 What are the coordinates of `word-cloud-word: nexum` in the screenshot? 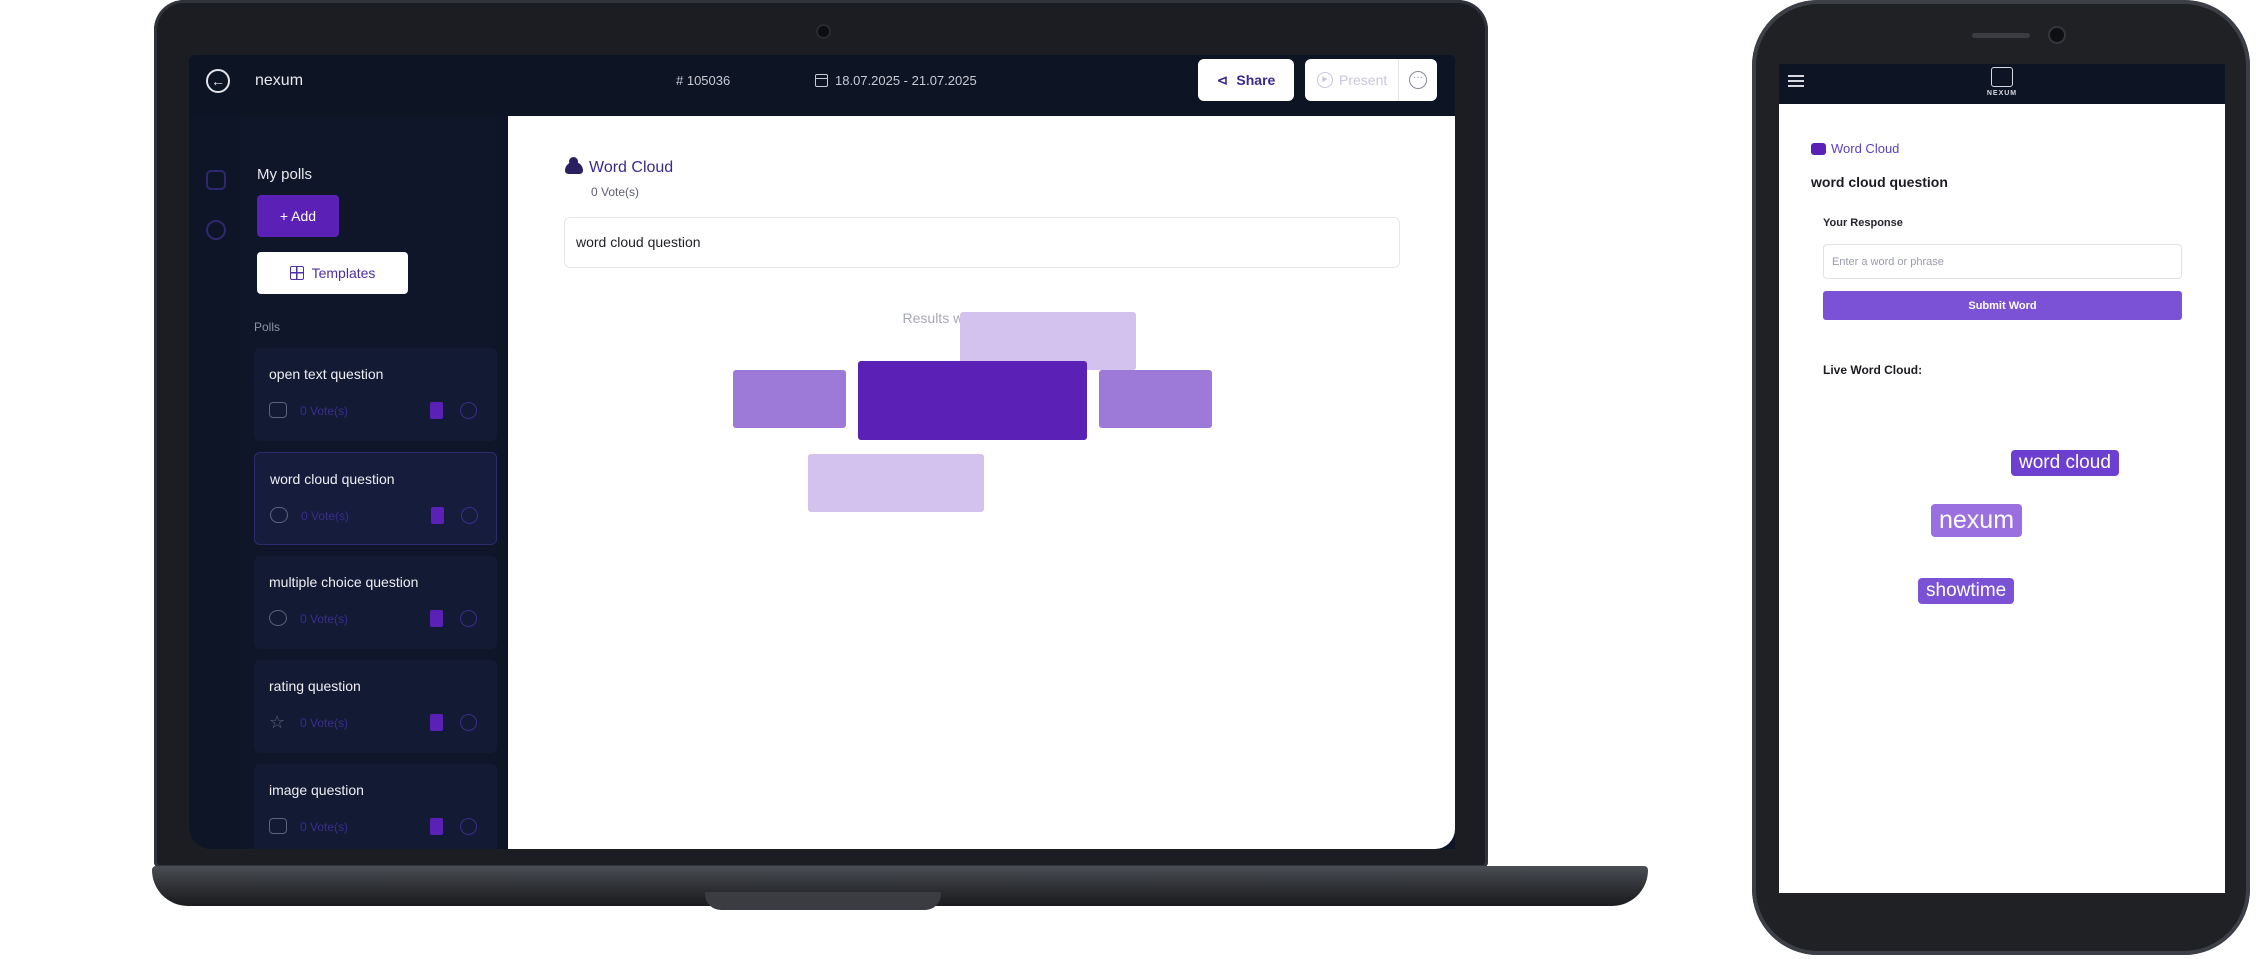 It's located at (1977, 520).